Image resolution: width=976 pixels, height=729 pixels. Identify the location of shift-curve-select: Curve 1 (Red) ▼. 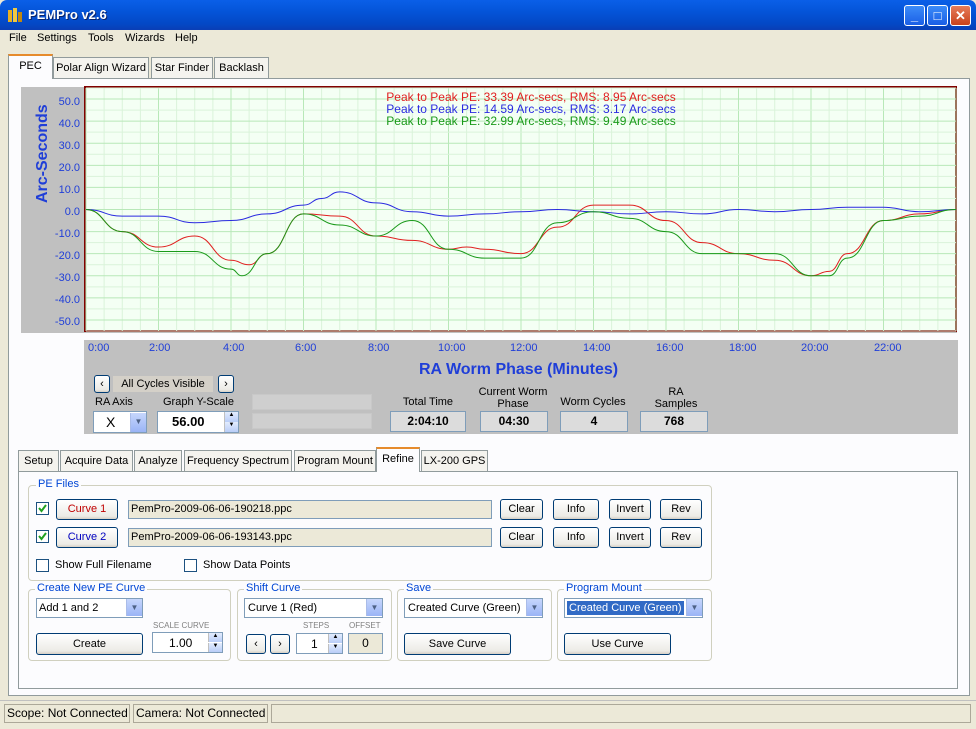
(313, 608).